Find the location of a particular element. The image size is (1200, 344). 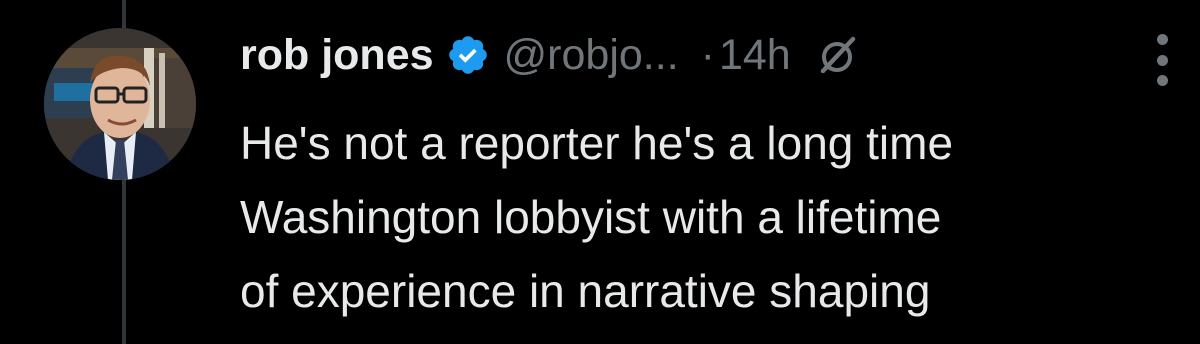

avatar is located at coordinates (120, 104).